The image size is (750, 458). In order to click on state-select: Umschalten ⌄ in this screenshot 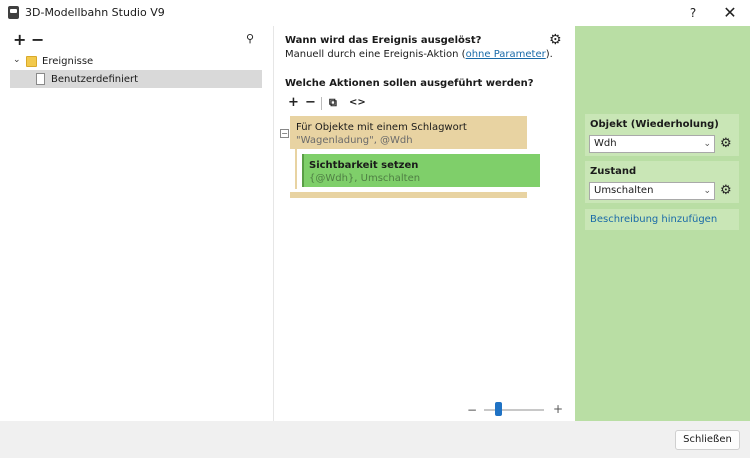, I will do `click(652, 191)`.